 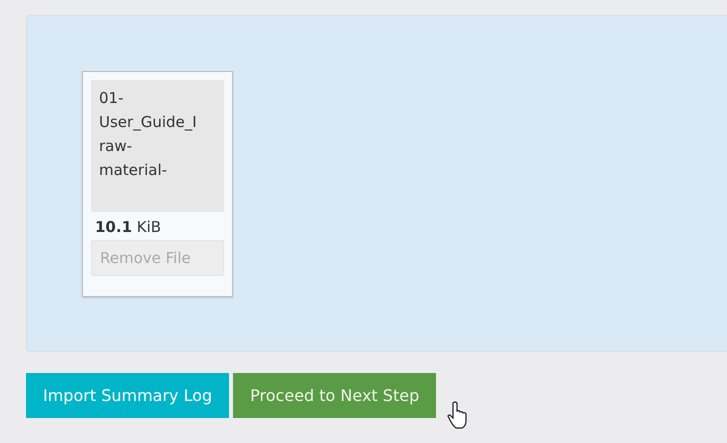 I want to click on file-name: 01- User_Guide_I raw- material-, so click(x=157, y=146).